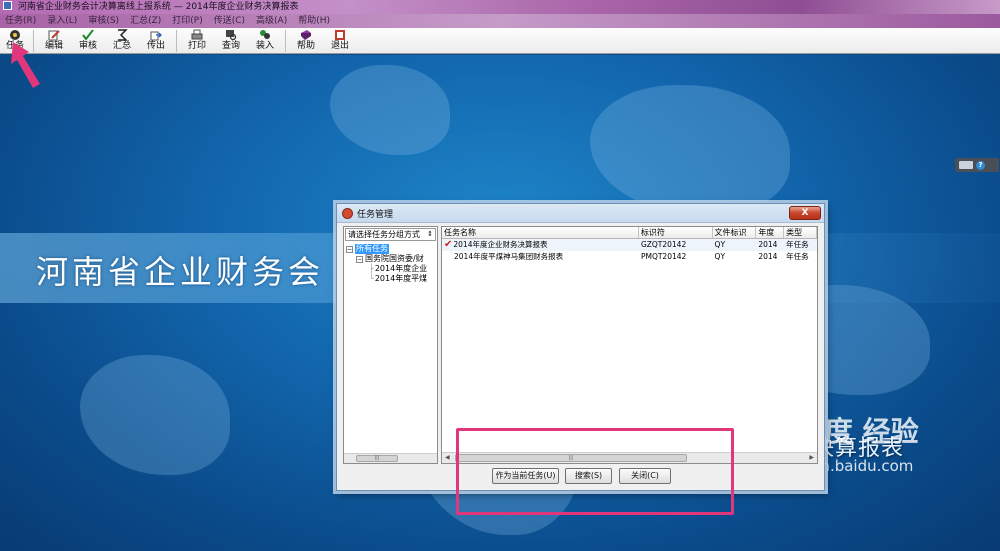 This screenshot has height=551, width=1000. I want to click on annotation-arrow-icon, so click(25, 65).